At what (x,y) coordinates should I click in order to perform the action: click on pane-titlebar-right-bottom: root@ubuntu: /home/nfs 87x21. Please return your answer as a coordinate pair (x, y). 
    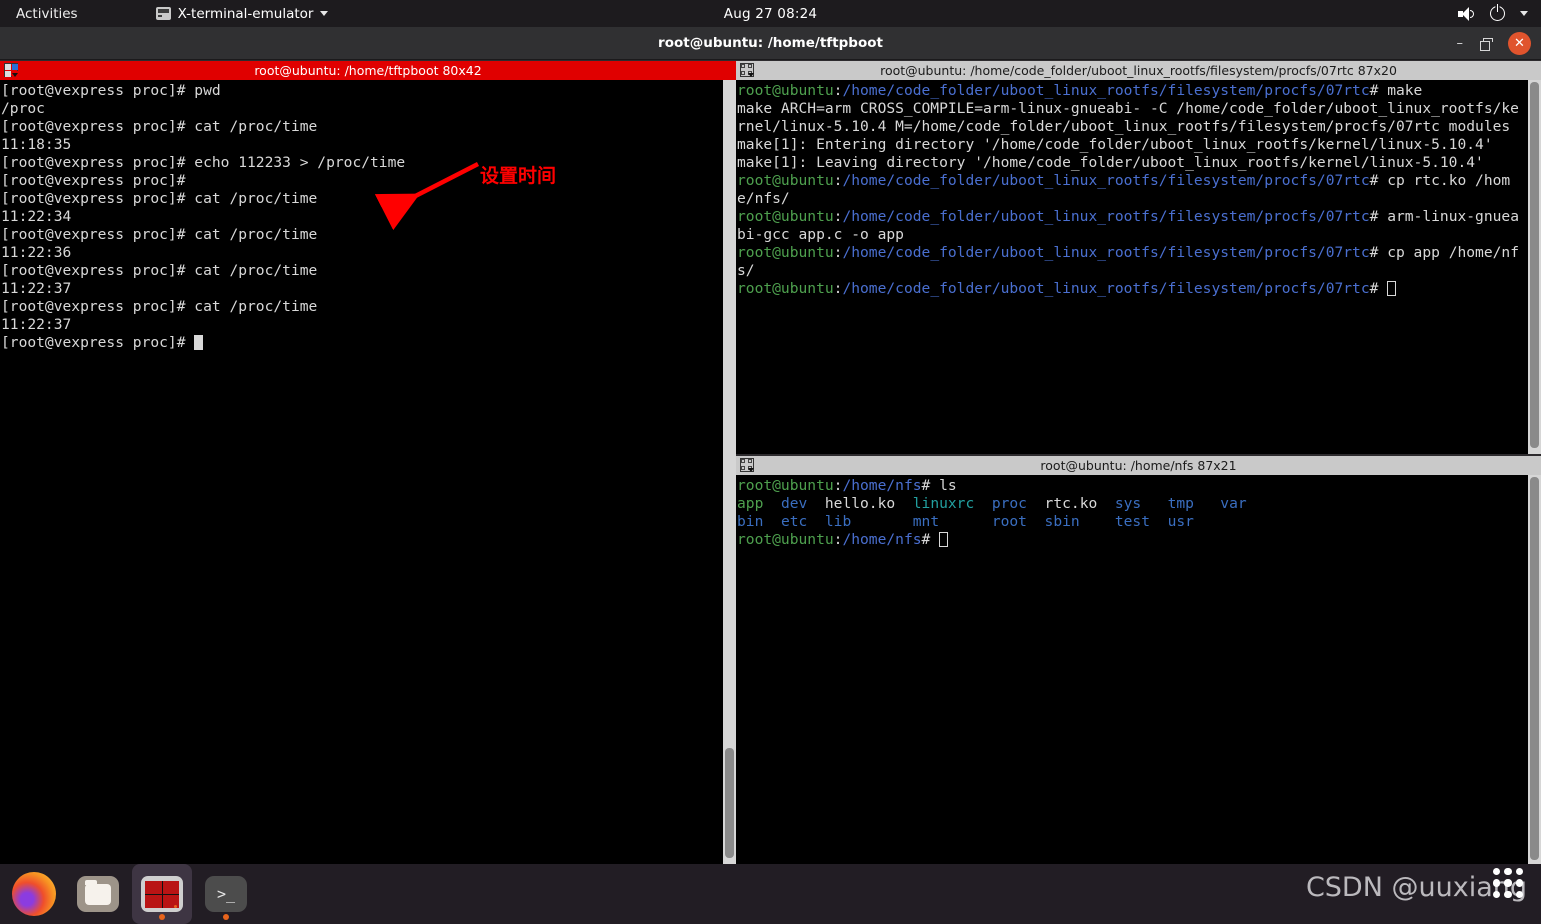
    Looking at the image, I should click on (1138, 465).